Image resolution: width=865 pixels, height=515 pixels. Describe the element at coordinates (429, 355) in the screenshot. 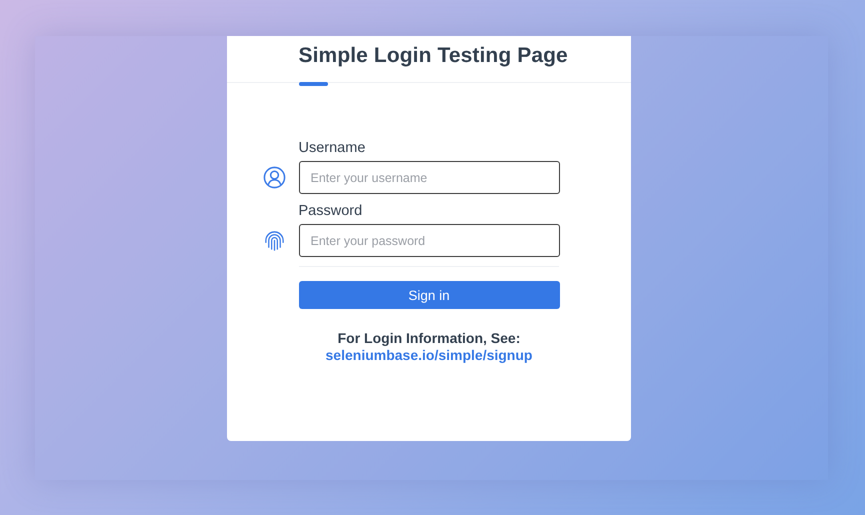

I see `signup-link: seleniumbase.io/simple/signup` at that location.